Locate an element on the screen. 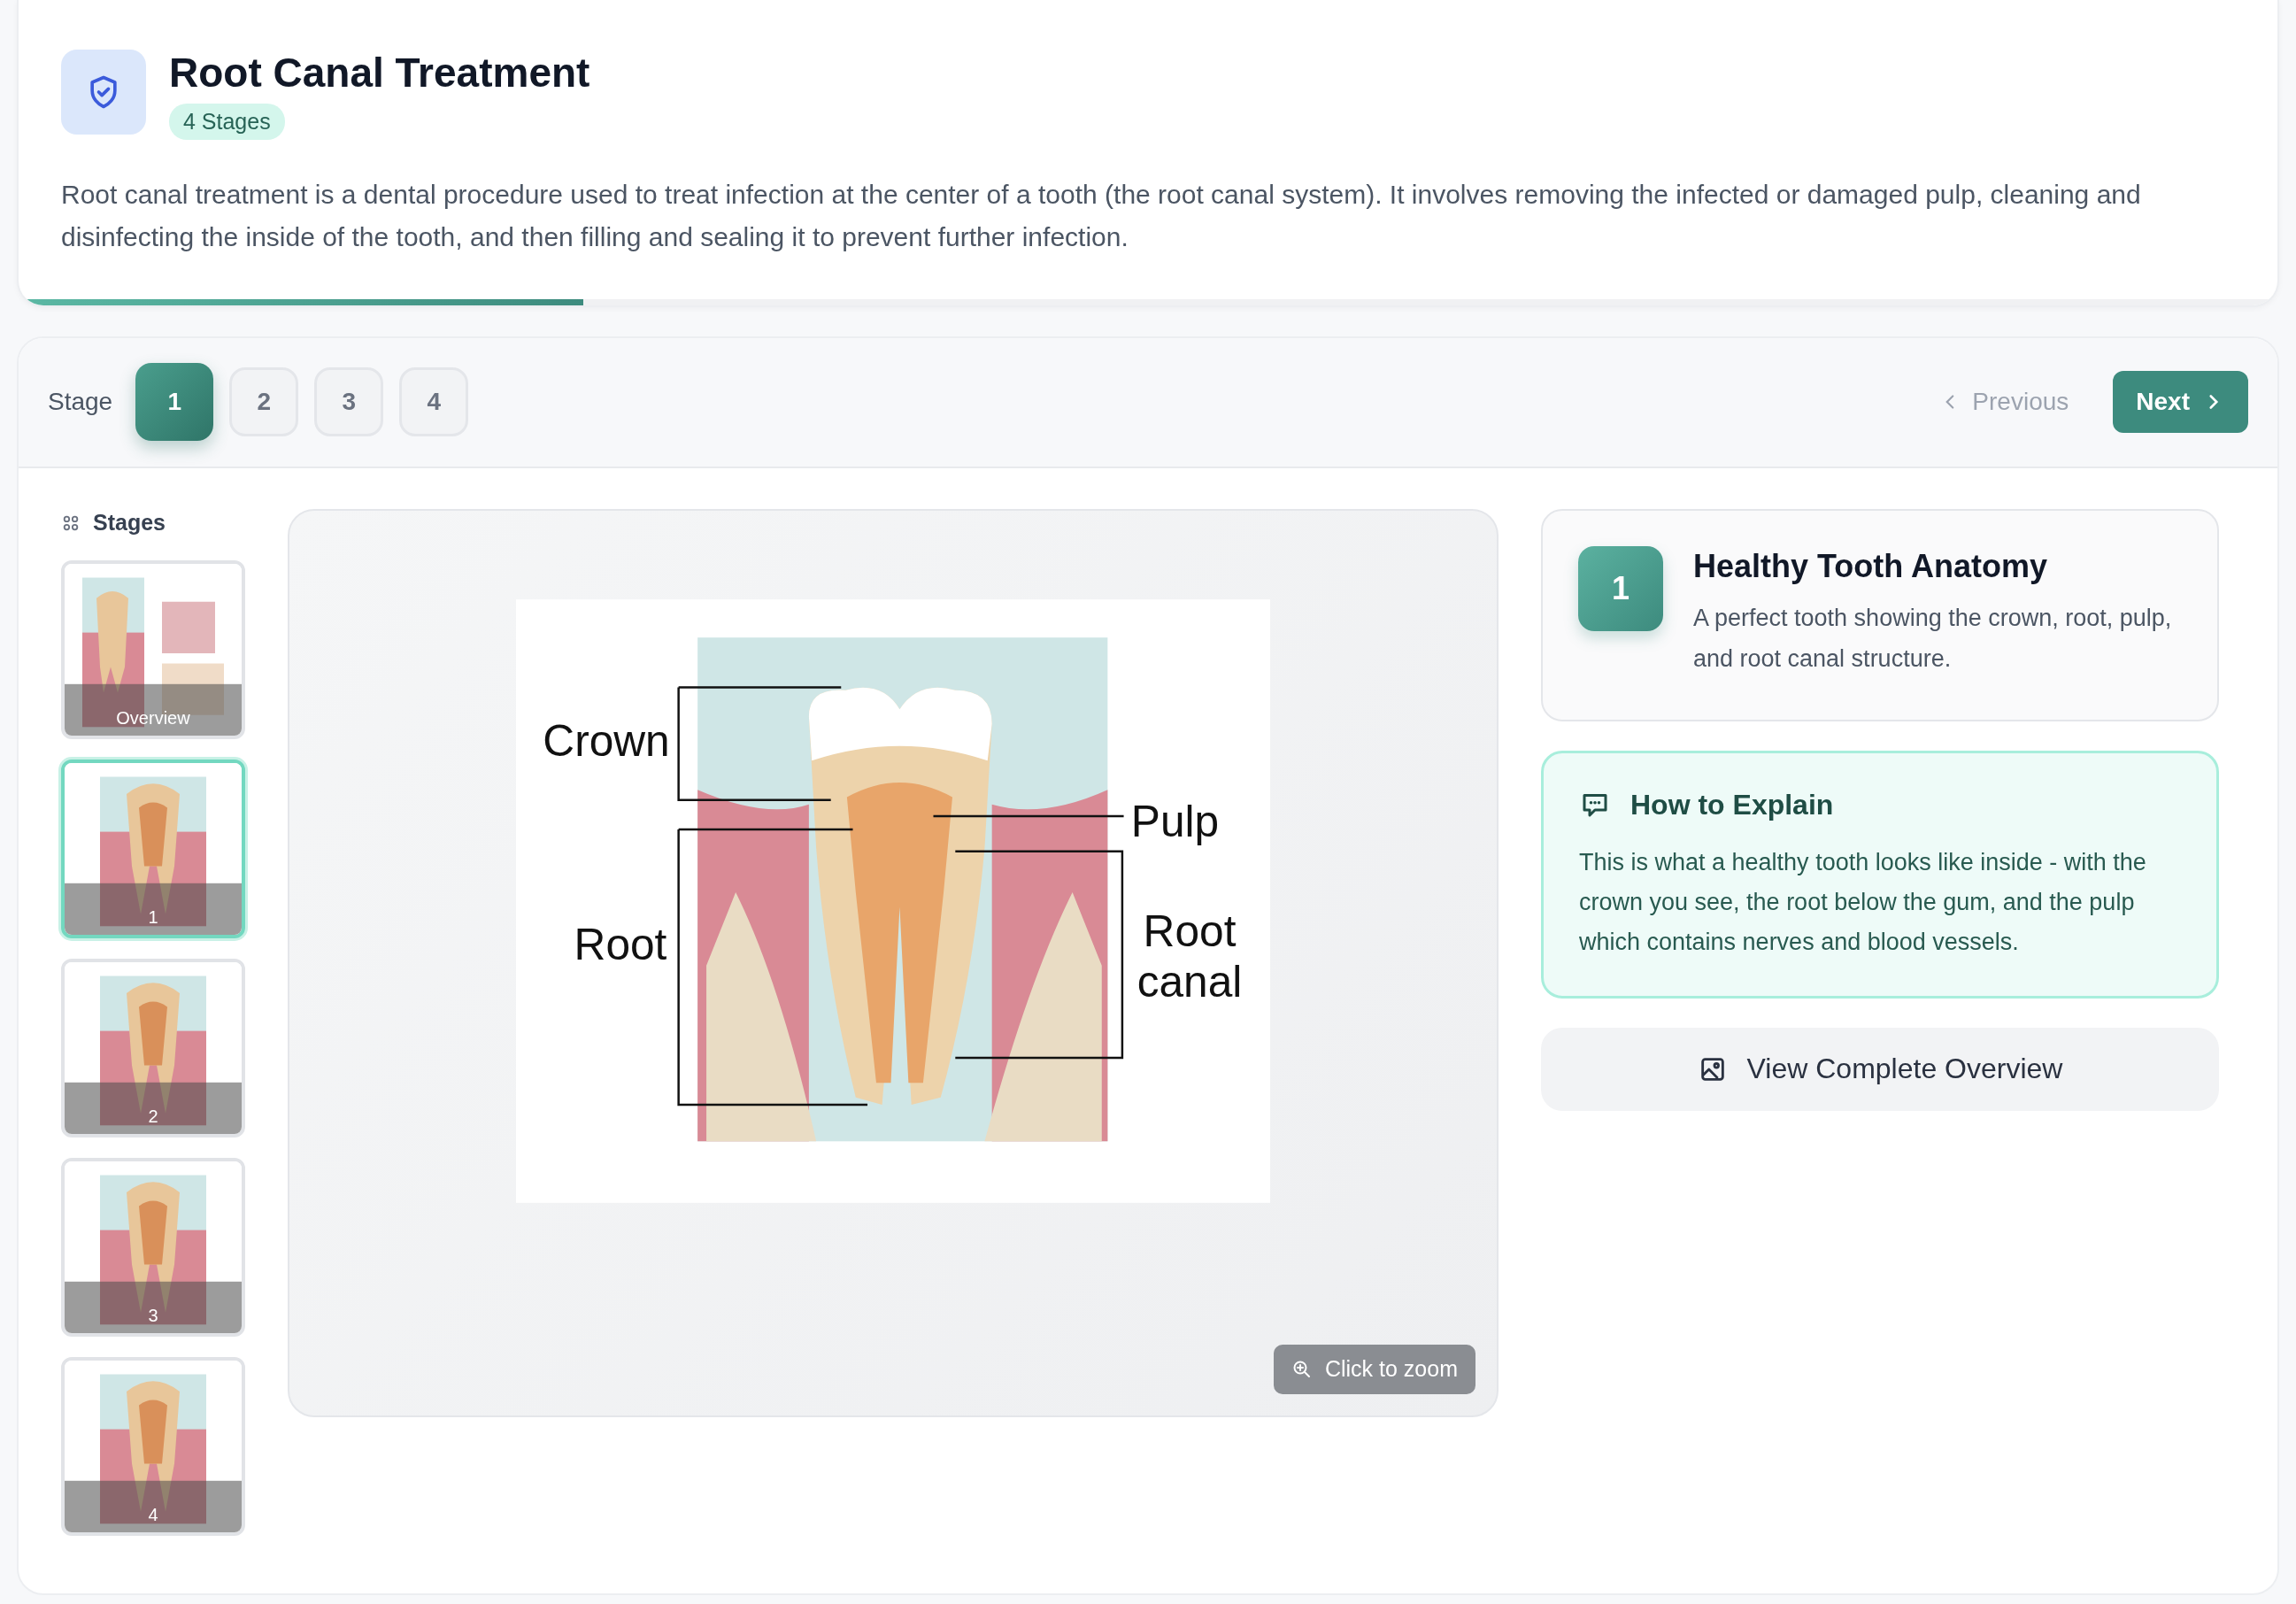  page-title: Root Canal Treatment is located at coordinates (379, 73).